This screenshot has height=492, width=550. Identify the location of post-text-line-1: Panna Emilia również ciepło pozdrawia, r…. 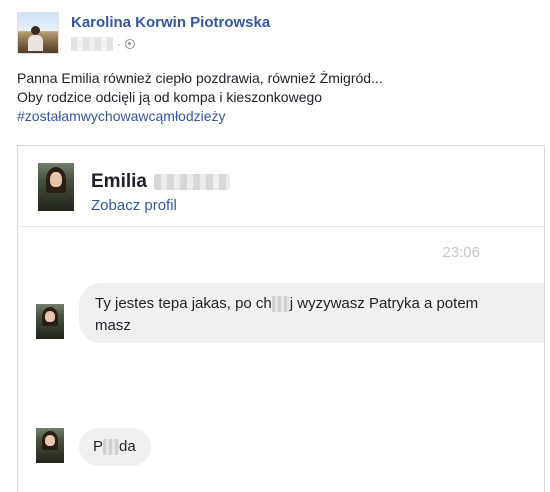
(200, 78).